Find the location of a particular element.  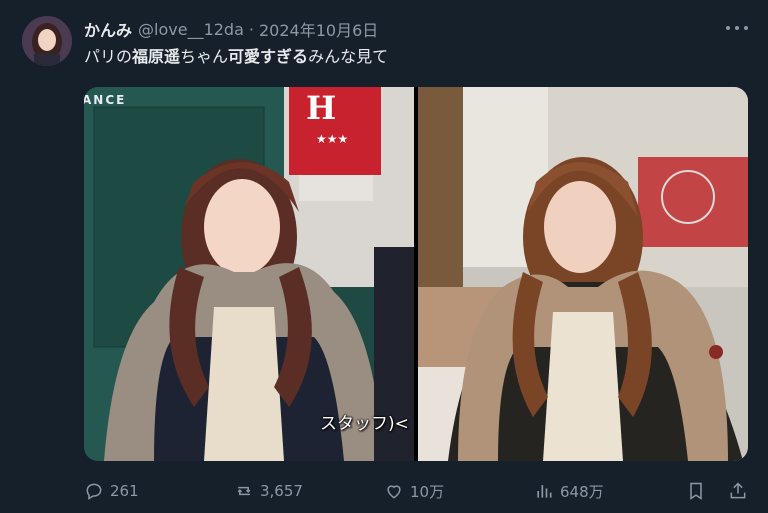

photo-subtitle: スタッフ)< is located at coordinates (364, 424).